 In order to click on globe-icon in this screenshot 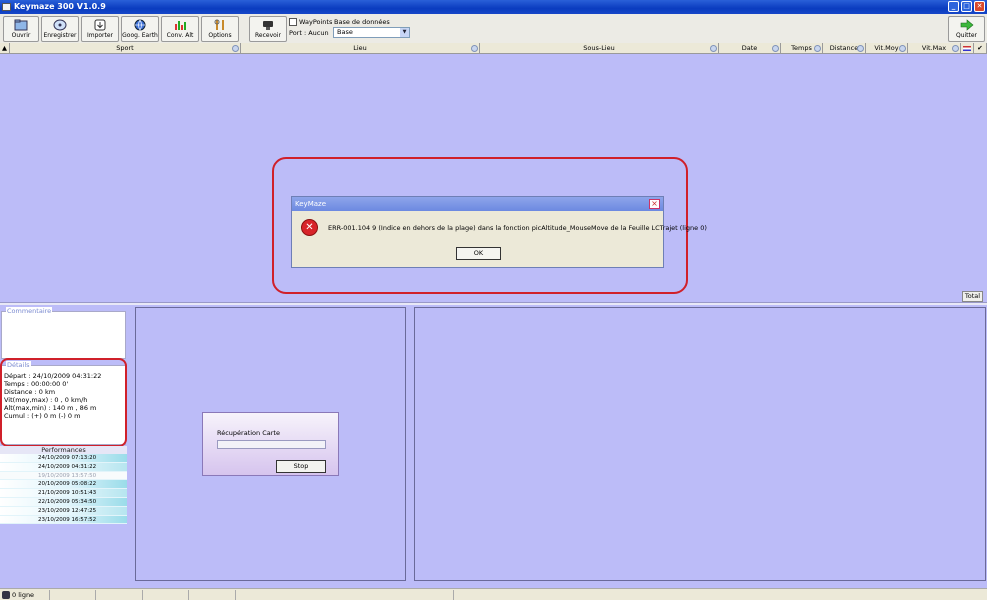, I will do `click(140, 25)`.